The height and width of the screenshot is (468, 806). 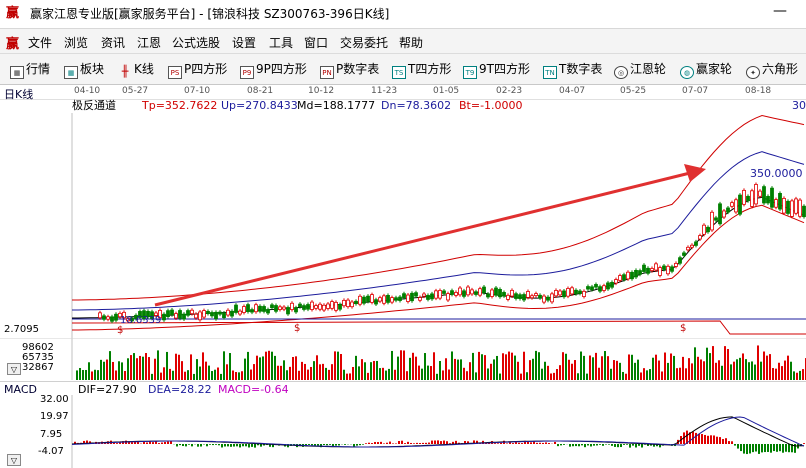 What do you see at coordinates (84, 69) in the screenshot?
I see `toolbar-sectors-button: ▦ 板块` at bounding box center [84, 69].